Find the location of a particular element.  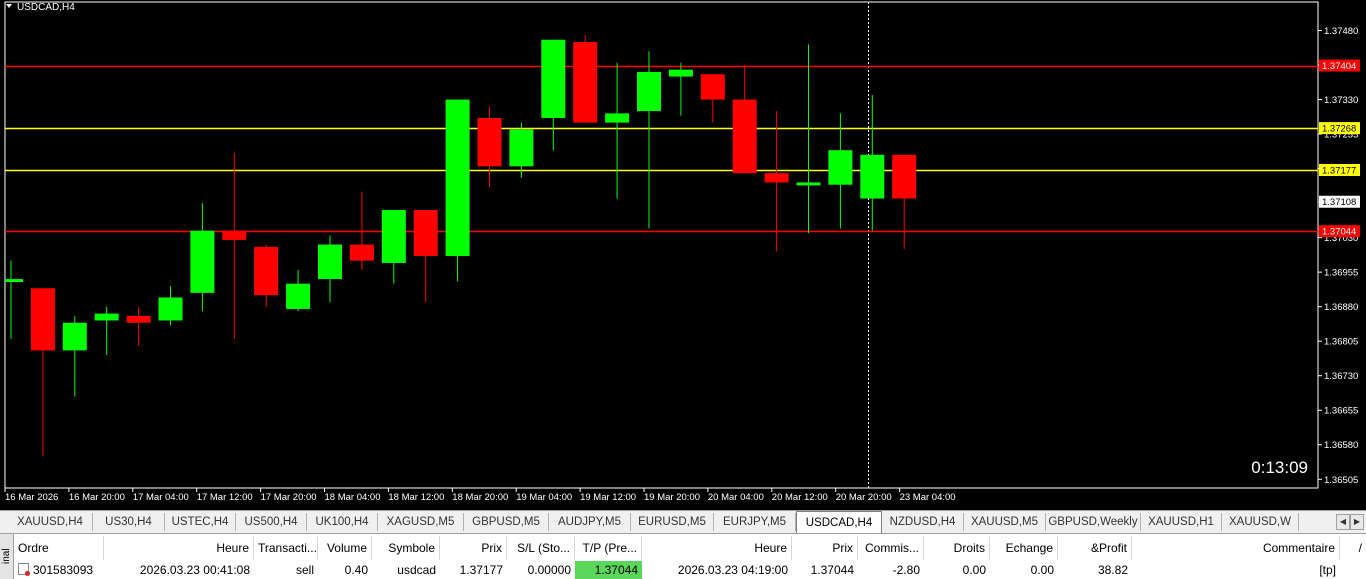

x-tick-label: 16 Mar 2026 is located at coordinates (31, 497).